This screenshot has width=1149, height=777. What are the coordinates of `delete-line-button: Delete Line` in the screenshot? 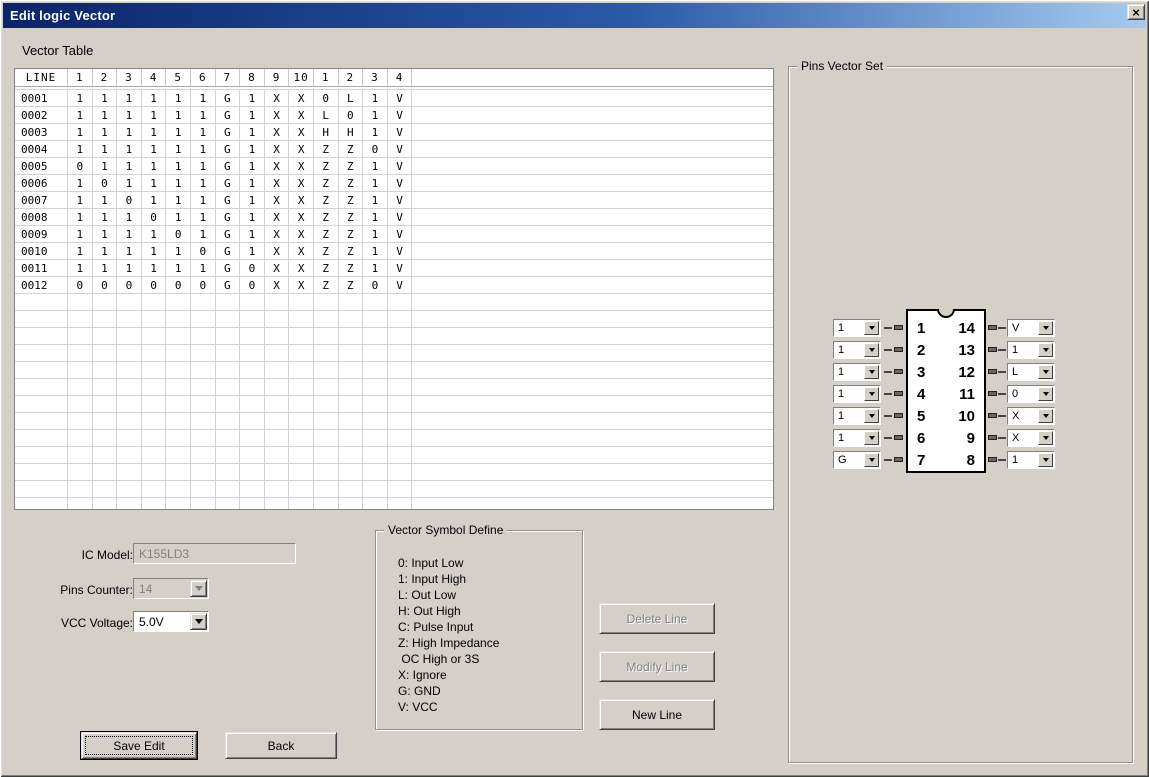 It's located at (657, 618).